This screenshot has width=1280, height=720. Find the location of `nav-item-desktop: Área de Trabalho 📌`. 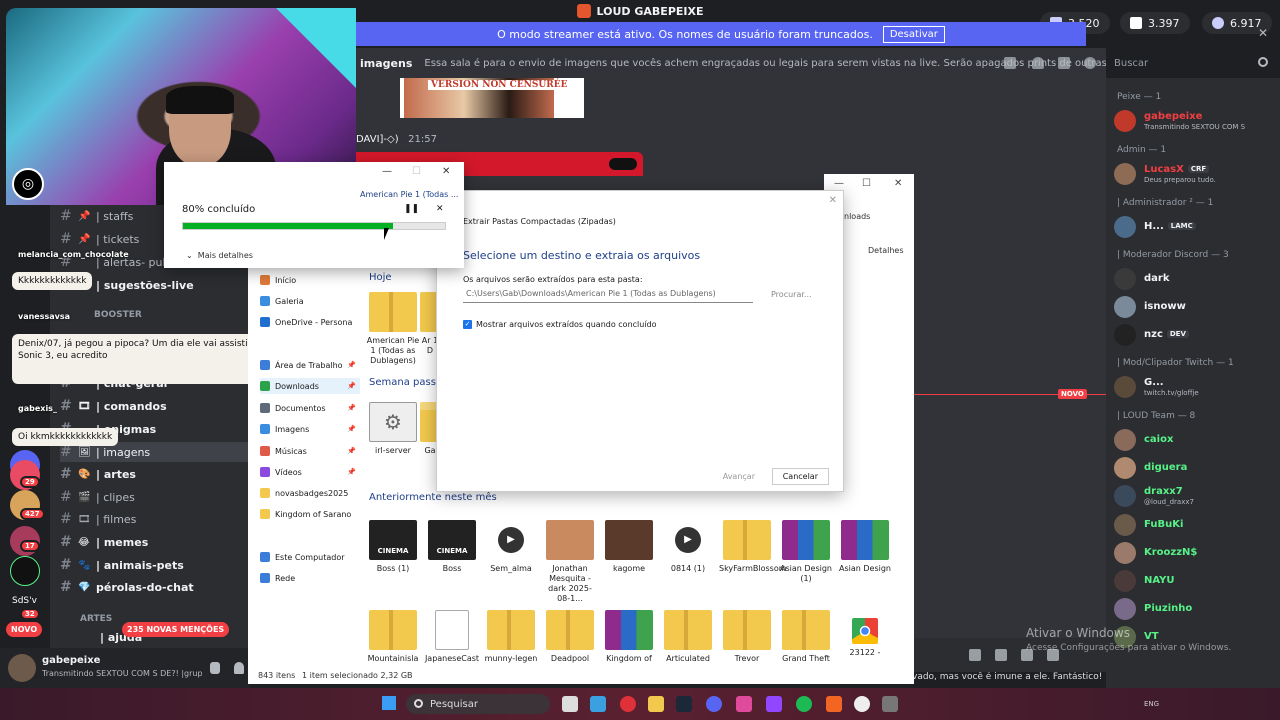

nav-item-desktop: Área de Trabalho 📌 is located at coordinates (310, 365).